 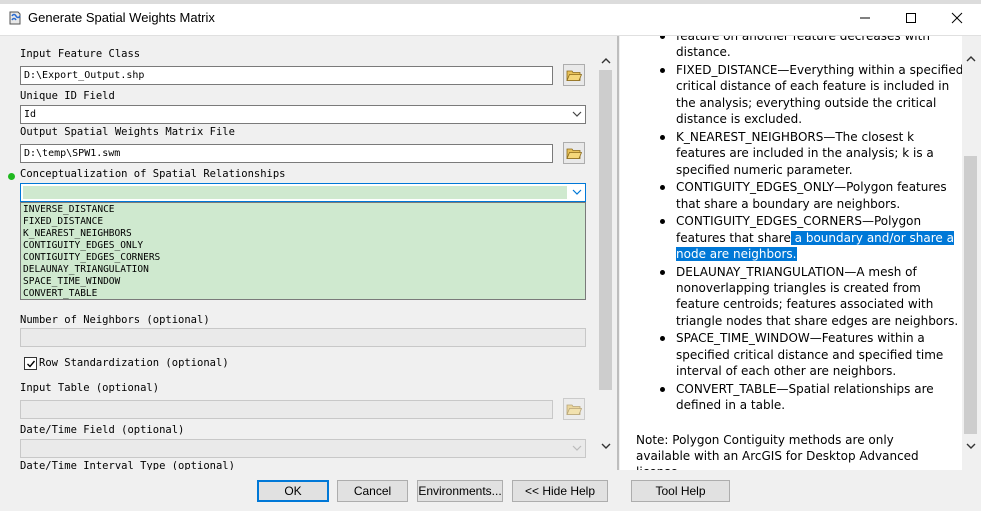 I want to click on dropdown-option-contiguity-edges-corners: CONTIGUITY_EDGES_CORNERS, so click(x=303, y=258).